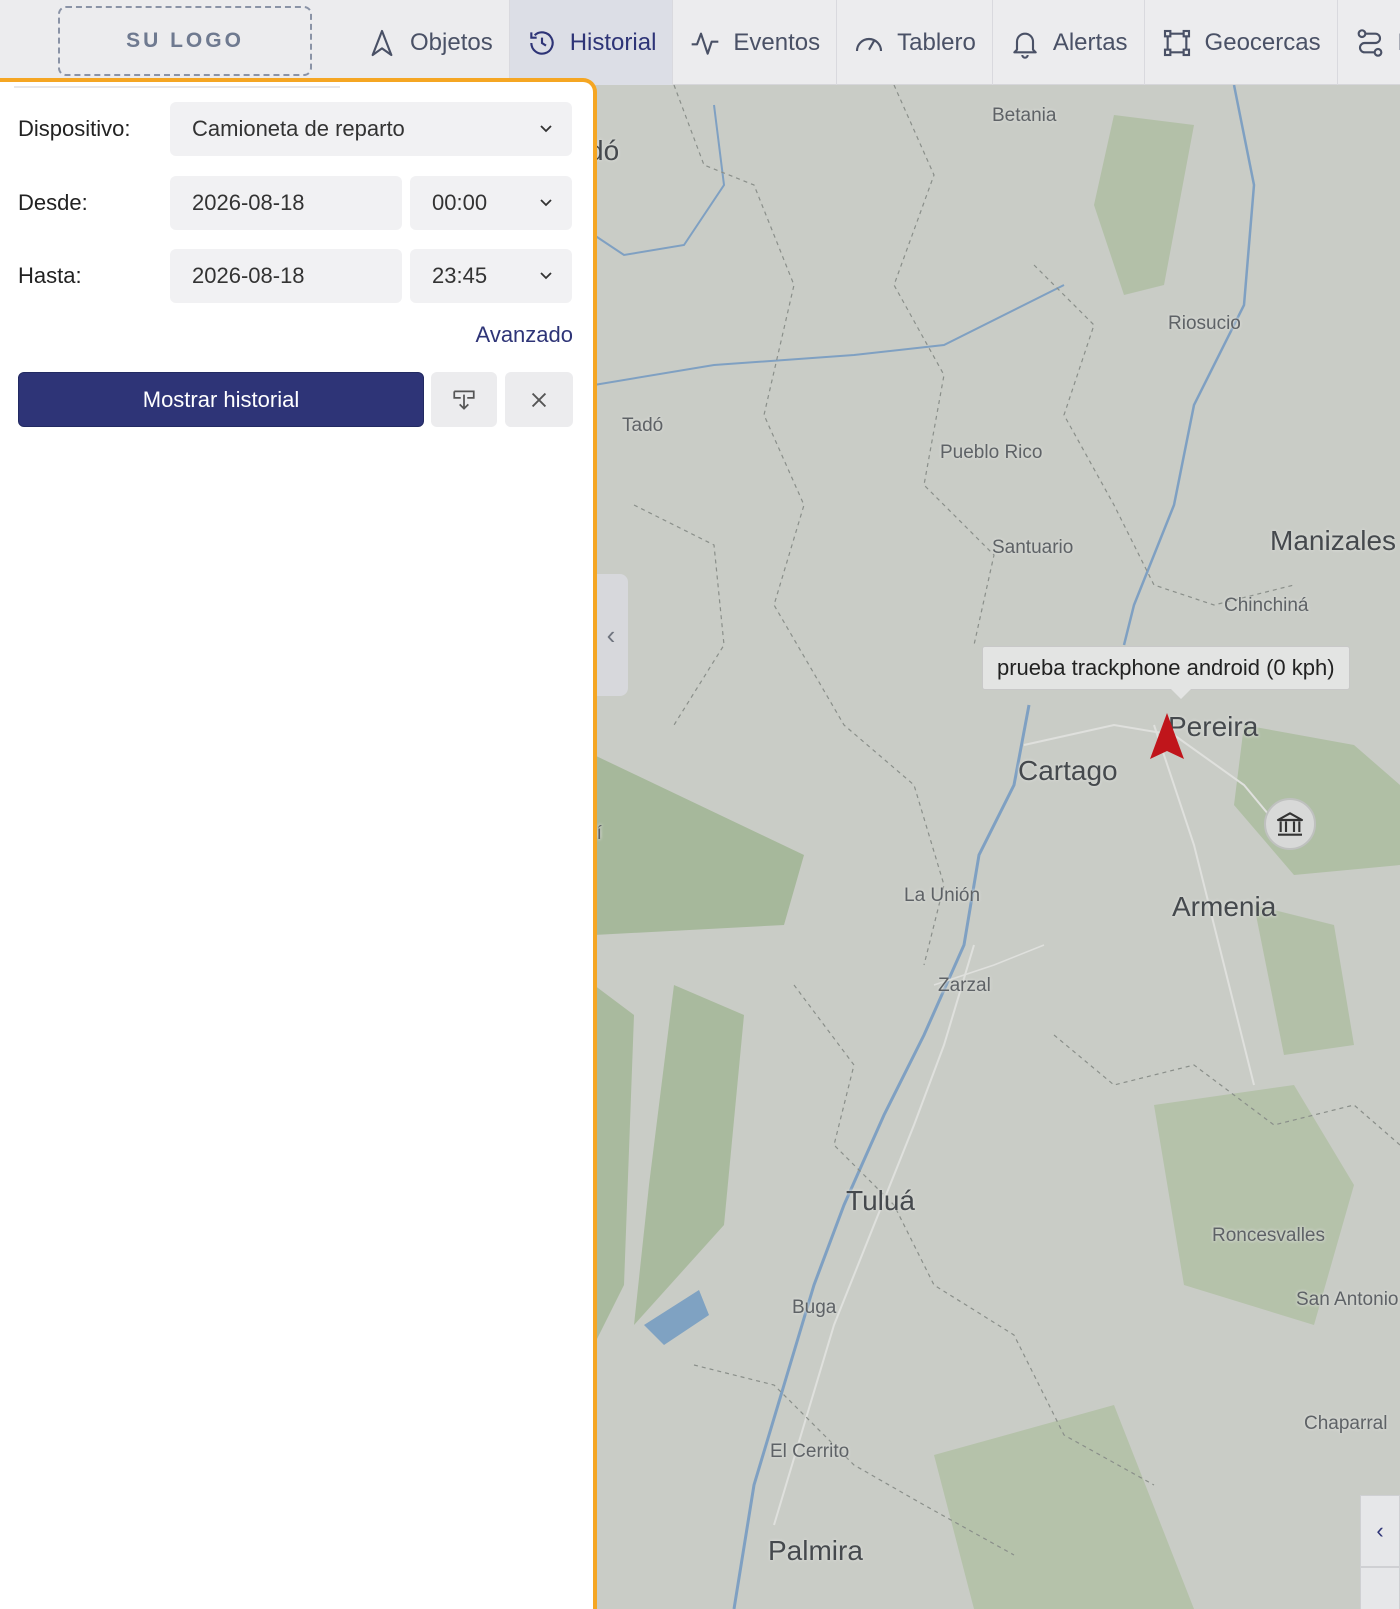 Image resolution: width=1400 pixels, height=1609 pixels. I want to click on city-label: Tadó, so click(643, 425).